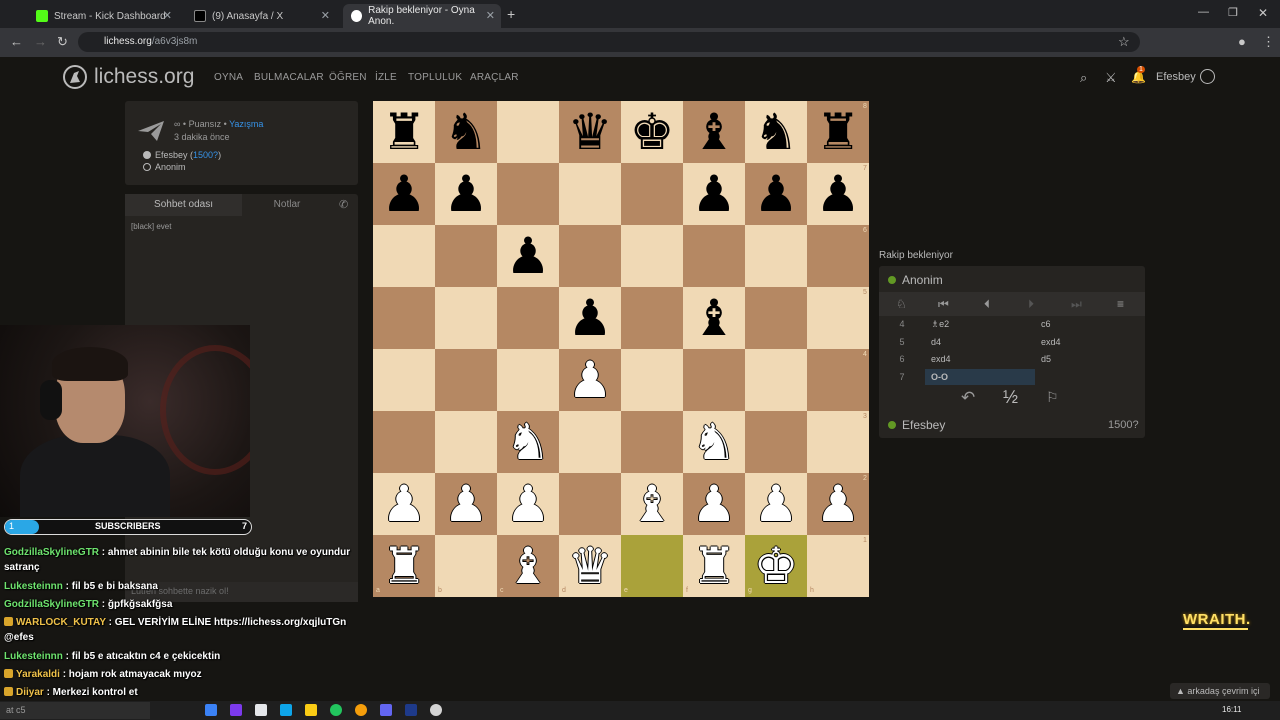 This screenshot has width=1280, height=720. Describe the element at coordinates (261, 16) in the screenshot. I see `tab-x: (9) Anasayfa / X ✕` at that location.